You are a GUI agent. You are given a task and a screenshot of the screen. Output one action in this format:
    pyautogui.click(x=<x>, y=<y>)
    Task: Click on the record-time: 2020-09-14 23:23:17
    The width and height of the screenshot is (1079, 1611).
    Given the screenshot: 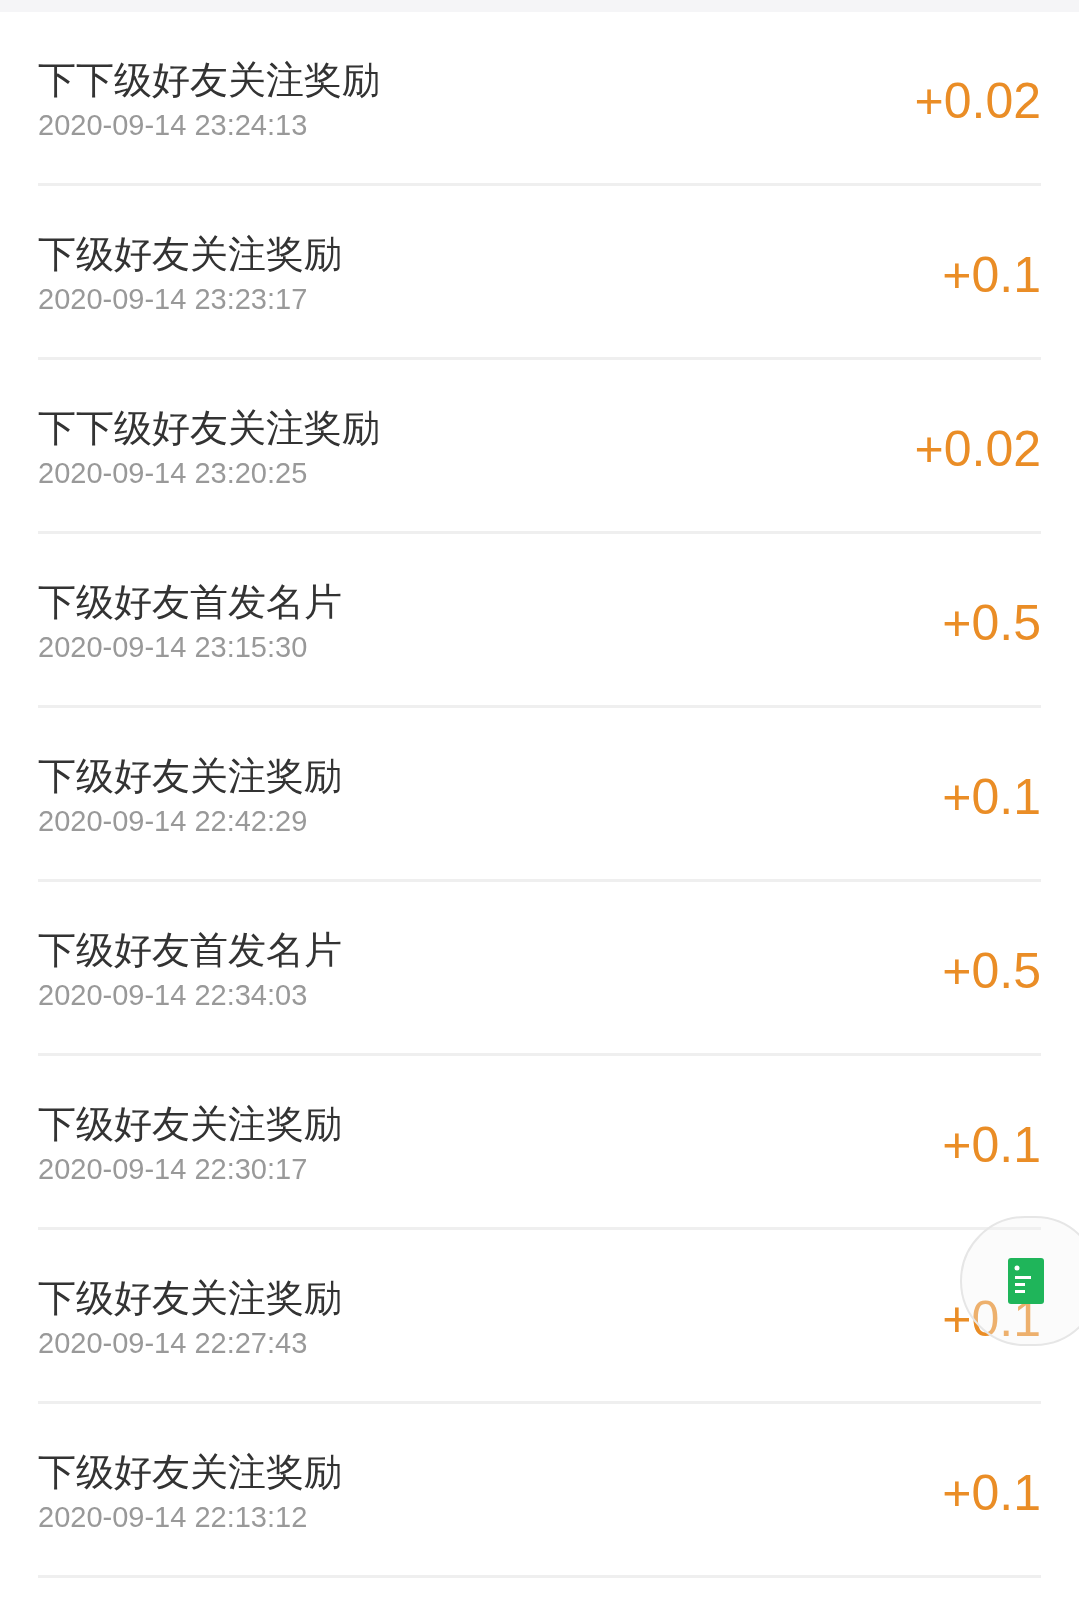 What is the action you would take?
    pyautogui.click(x=173, y=299)
    